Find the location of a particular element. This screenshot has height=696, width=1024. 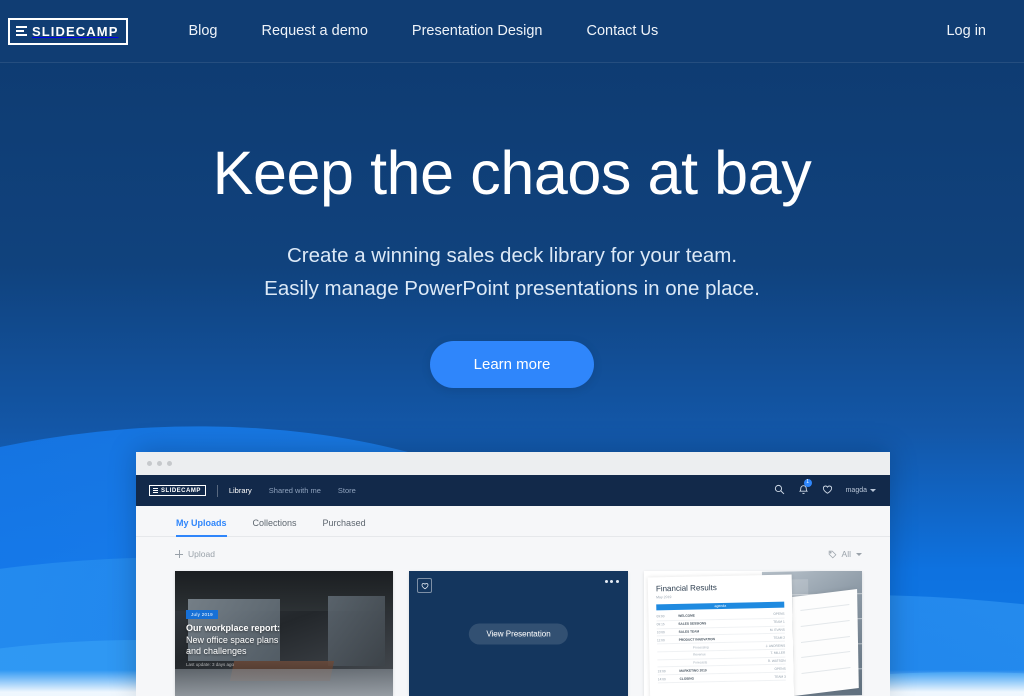

hero-cta-wrapper: Learn more is located at coordinates (512, 365).